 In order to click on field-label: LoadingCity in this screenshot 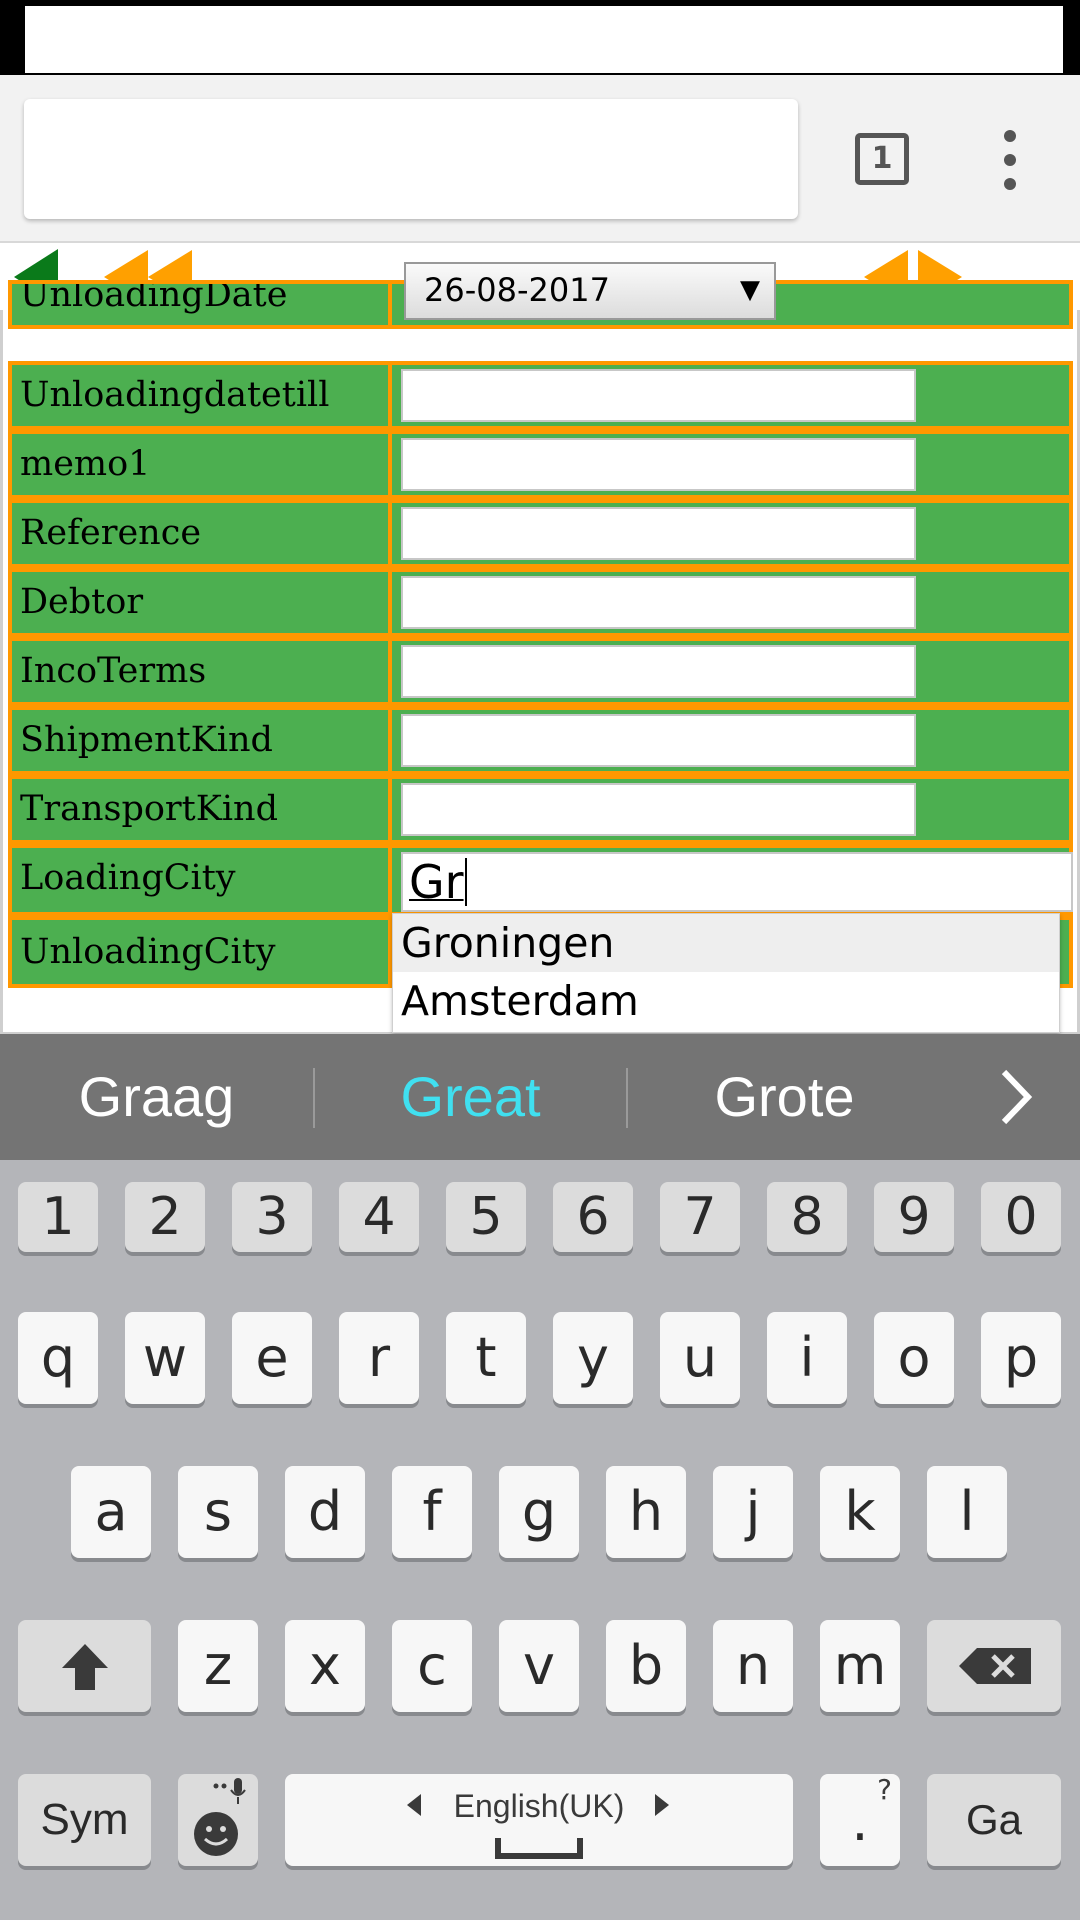, I will do `click(202, 880)`.